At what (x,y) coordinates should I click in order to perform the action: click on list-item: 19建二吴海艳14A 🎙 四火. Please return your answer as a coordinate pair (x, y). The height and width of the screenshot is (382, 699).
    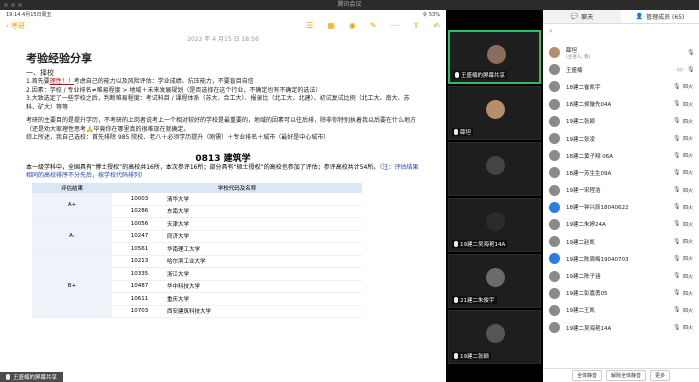
    Looking at the image, I should click on (621, 327).